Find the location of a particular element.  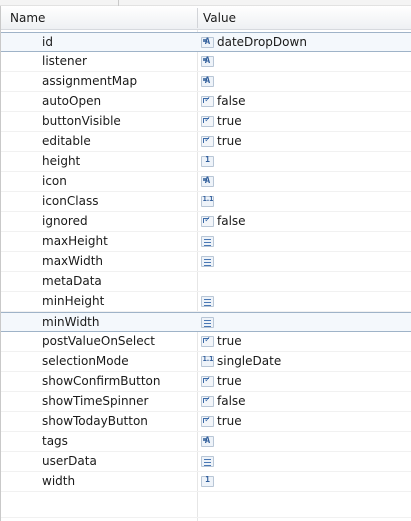

column-header-name: Name is located at coordinates (27, 18).